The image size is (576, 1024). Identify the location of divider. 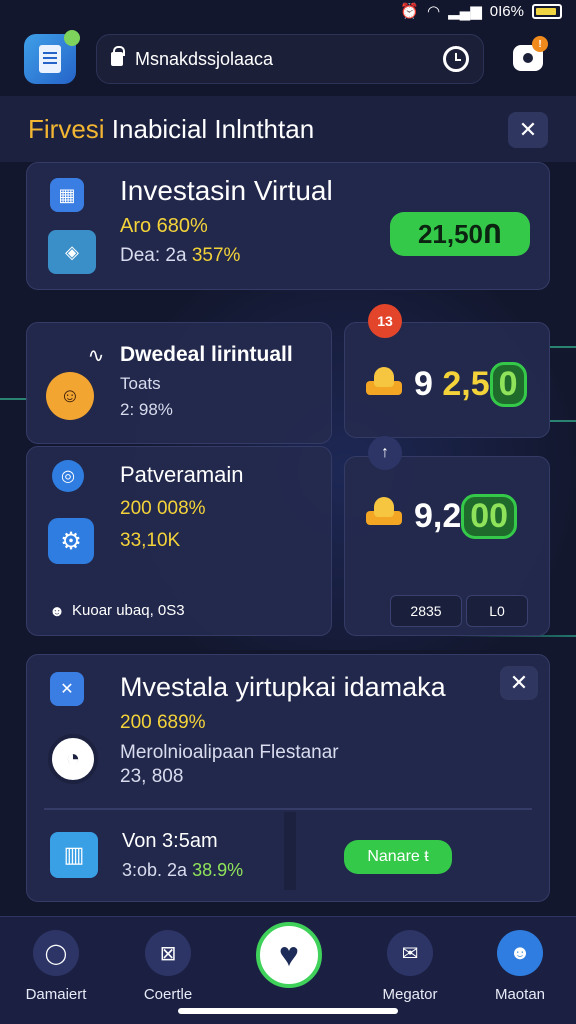
(288, 809).